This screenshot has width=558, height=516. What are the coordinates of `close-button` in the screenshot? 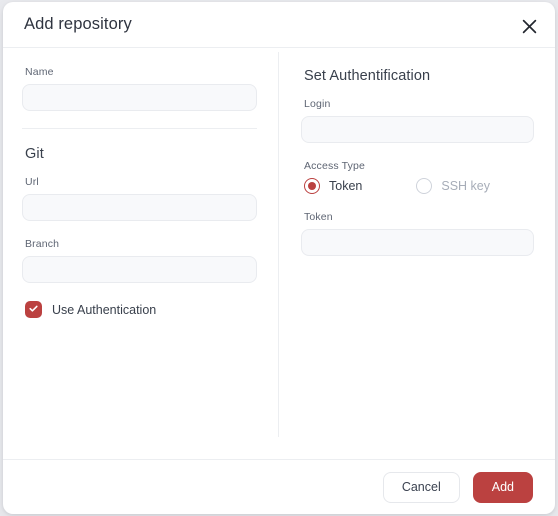 It's located at (529, 26).